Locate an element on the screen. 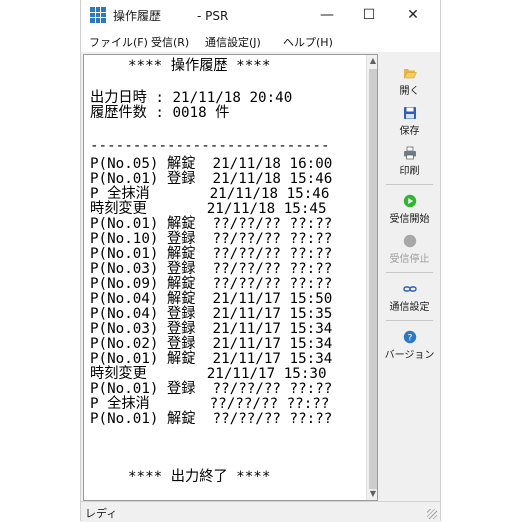 This screenshot has height=522, width=521. start-receive-button: 受信開始 is located at coordinates (409, 209).